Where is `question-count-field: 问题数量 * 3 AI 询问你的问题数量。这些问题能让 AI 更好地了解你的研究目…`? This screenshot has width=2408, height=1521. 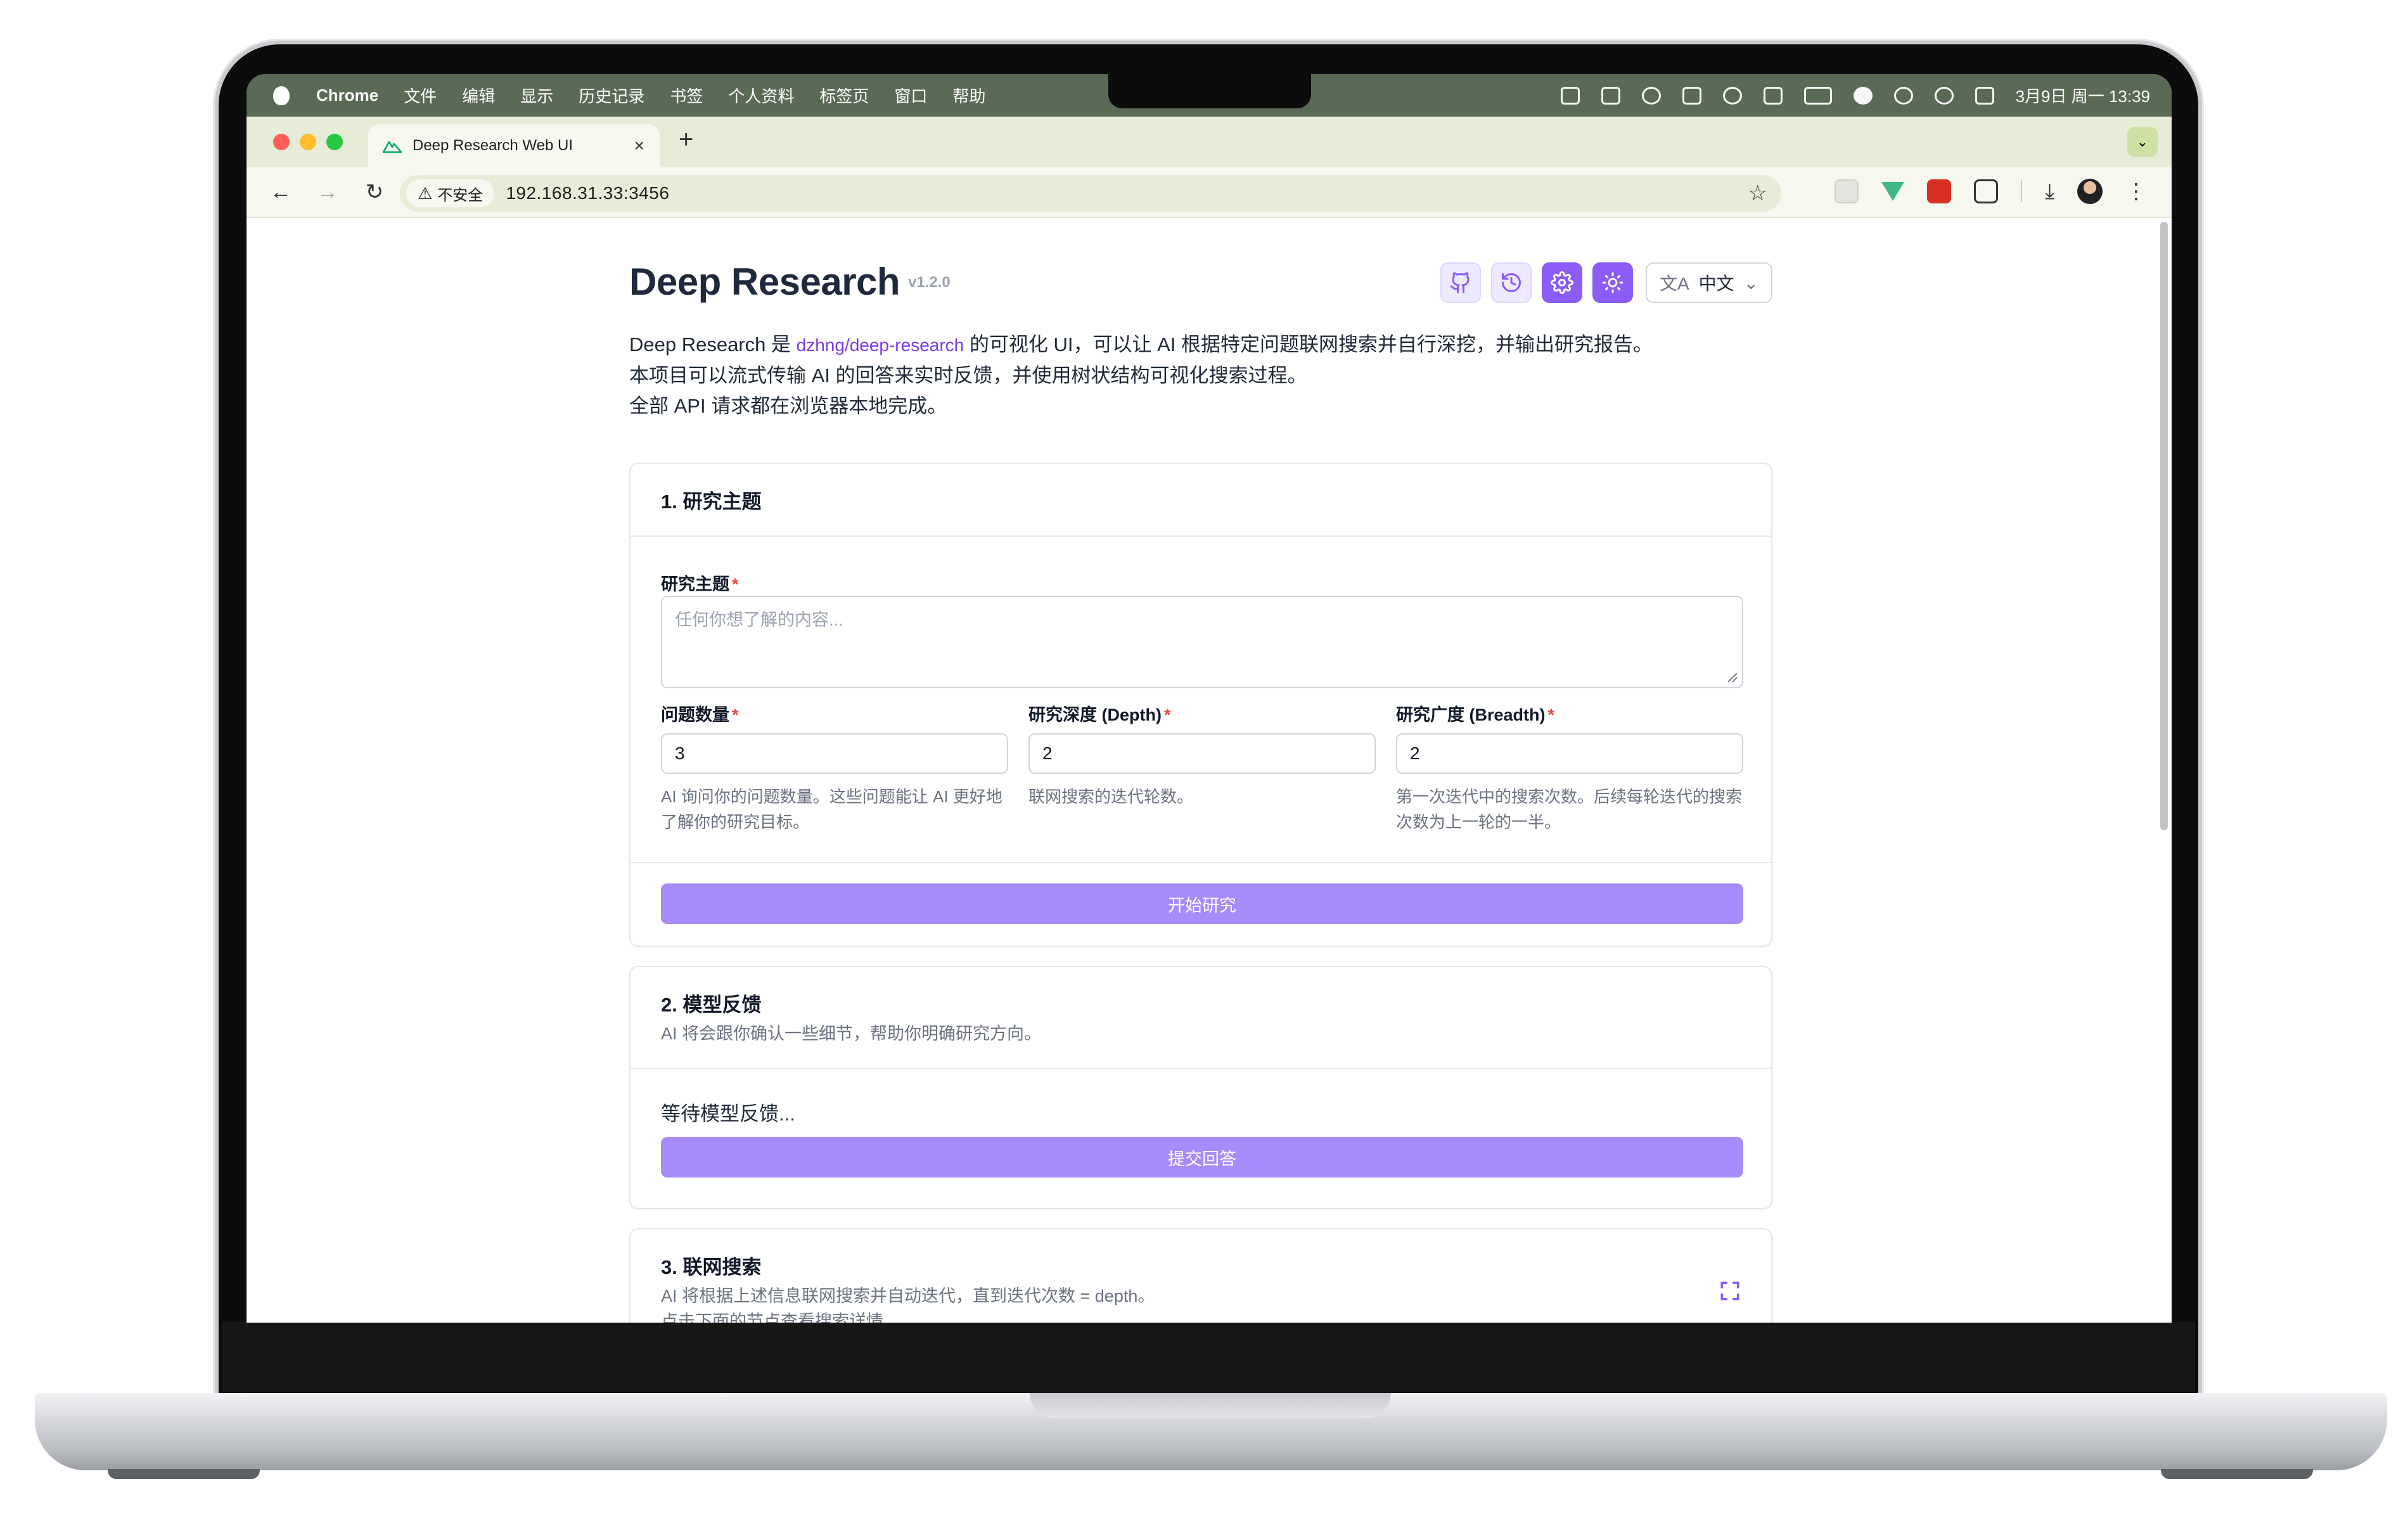
question-count-field: 问题数量 * 3 AI 询问你的问题数量。这些问题能让 AI 更好地了解你的研究目… is located at coordinates (834, 768).